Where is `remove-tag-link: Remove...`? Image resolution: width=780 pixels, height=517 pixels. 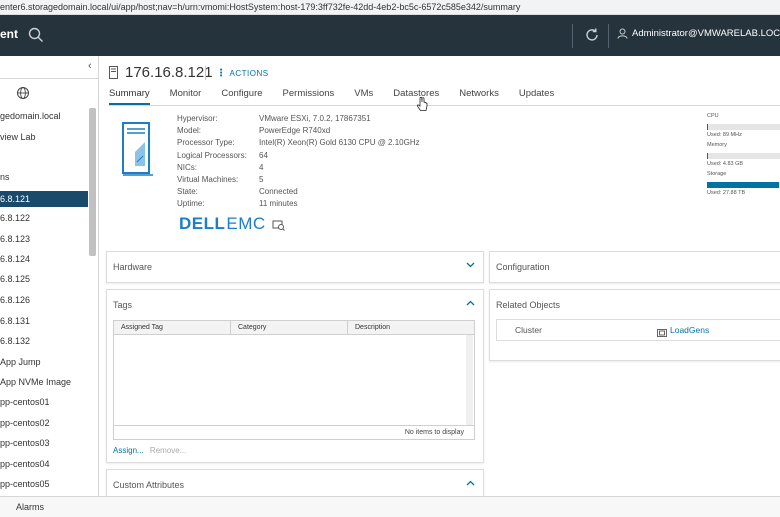 remove-tag-link: Remove... is located at coordinates (168, 450).